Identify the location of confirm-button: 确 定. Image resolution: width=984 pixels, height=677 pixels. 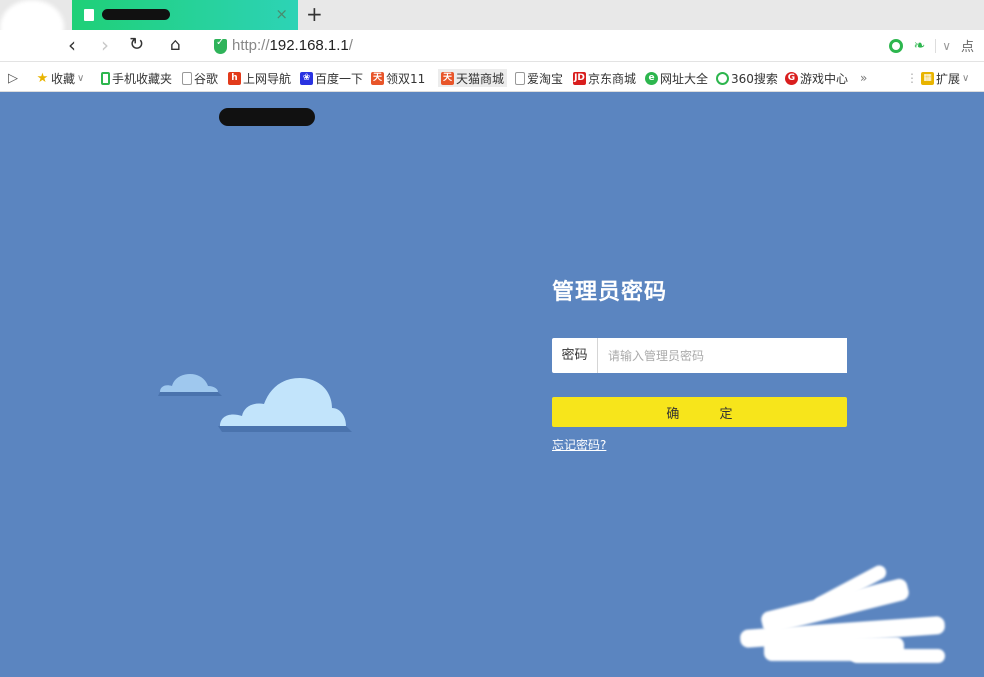
(699, 412).